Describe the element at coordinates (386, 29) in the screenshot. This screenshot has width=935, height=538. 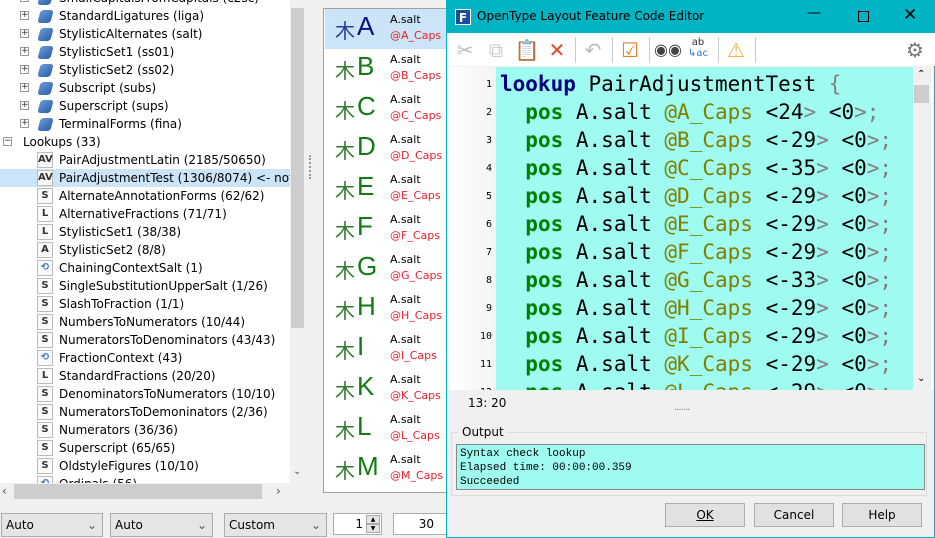
I see `glyph-pair-row: ⽊ A A.salt @A_Caps` at that location.